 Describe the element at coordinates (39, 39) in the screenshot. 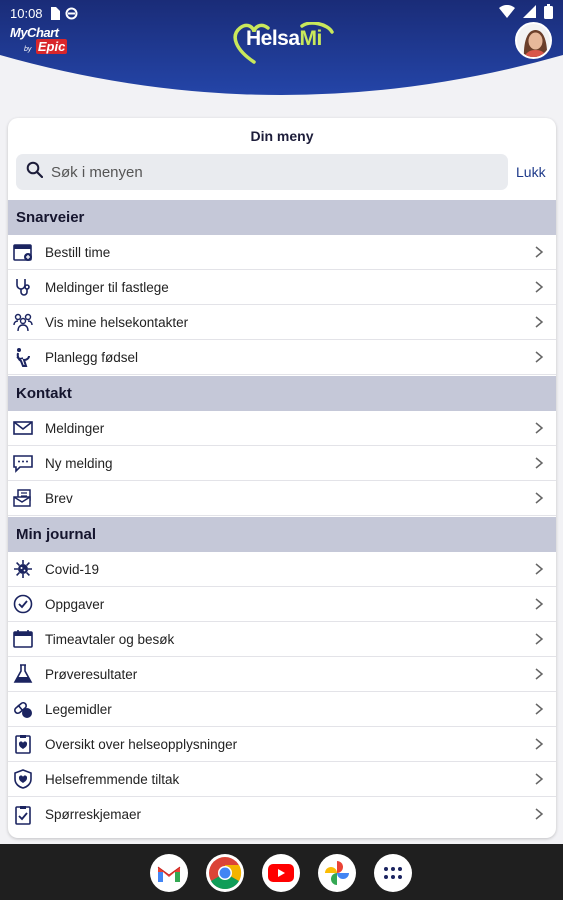

I see `mychart-logo: MyChart by Epic` at that location.